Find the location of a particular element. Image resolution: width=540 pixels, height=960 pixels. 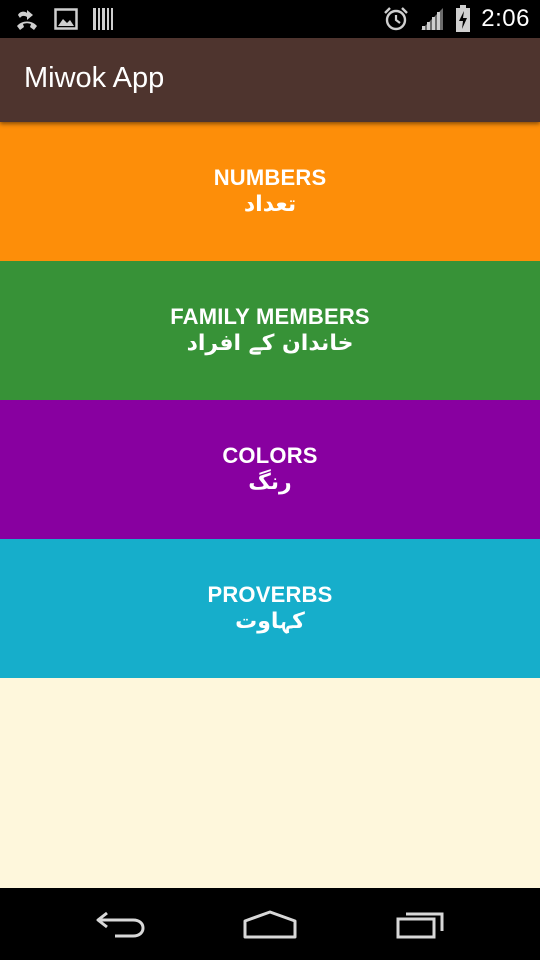

status-bar: 2:06 is located at coordinates (270, 19).